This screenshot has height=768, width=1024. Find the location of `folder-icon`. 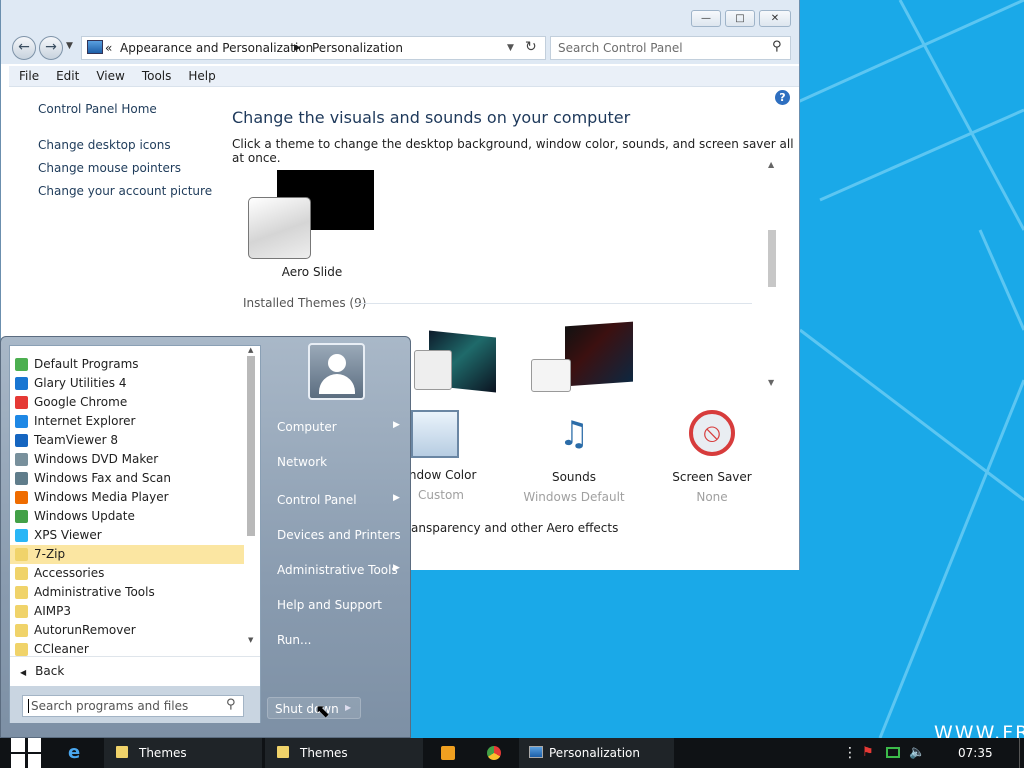

folder-icon is located at coordinates (283, 752).